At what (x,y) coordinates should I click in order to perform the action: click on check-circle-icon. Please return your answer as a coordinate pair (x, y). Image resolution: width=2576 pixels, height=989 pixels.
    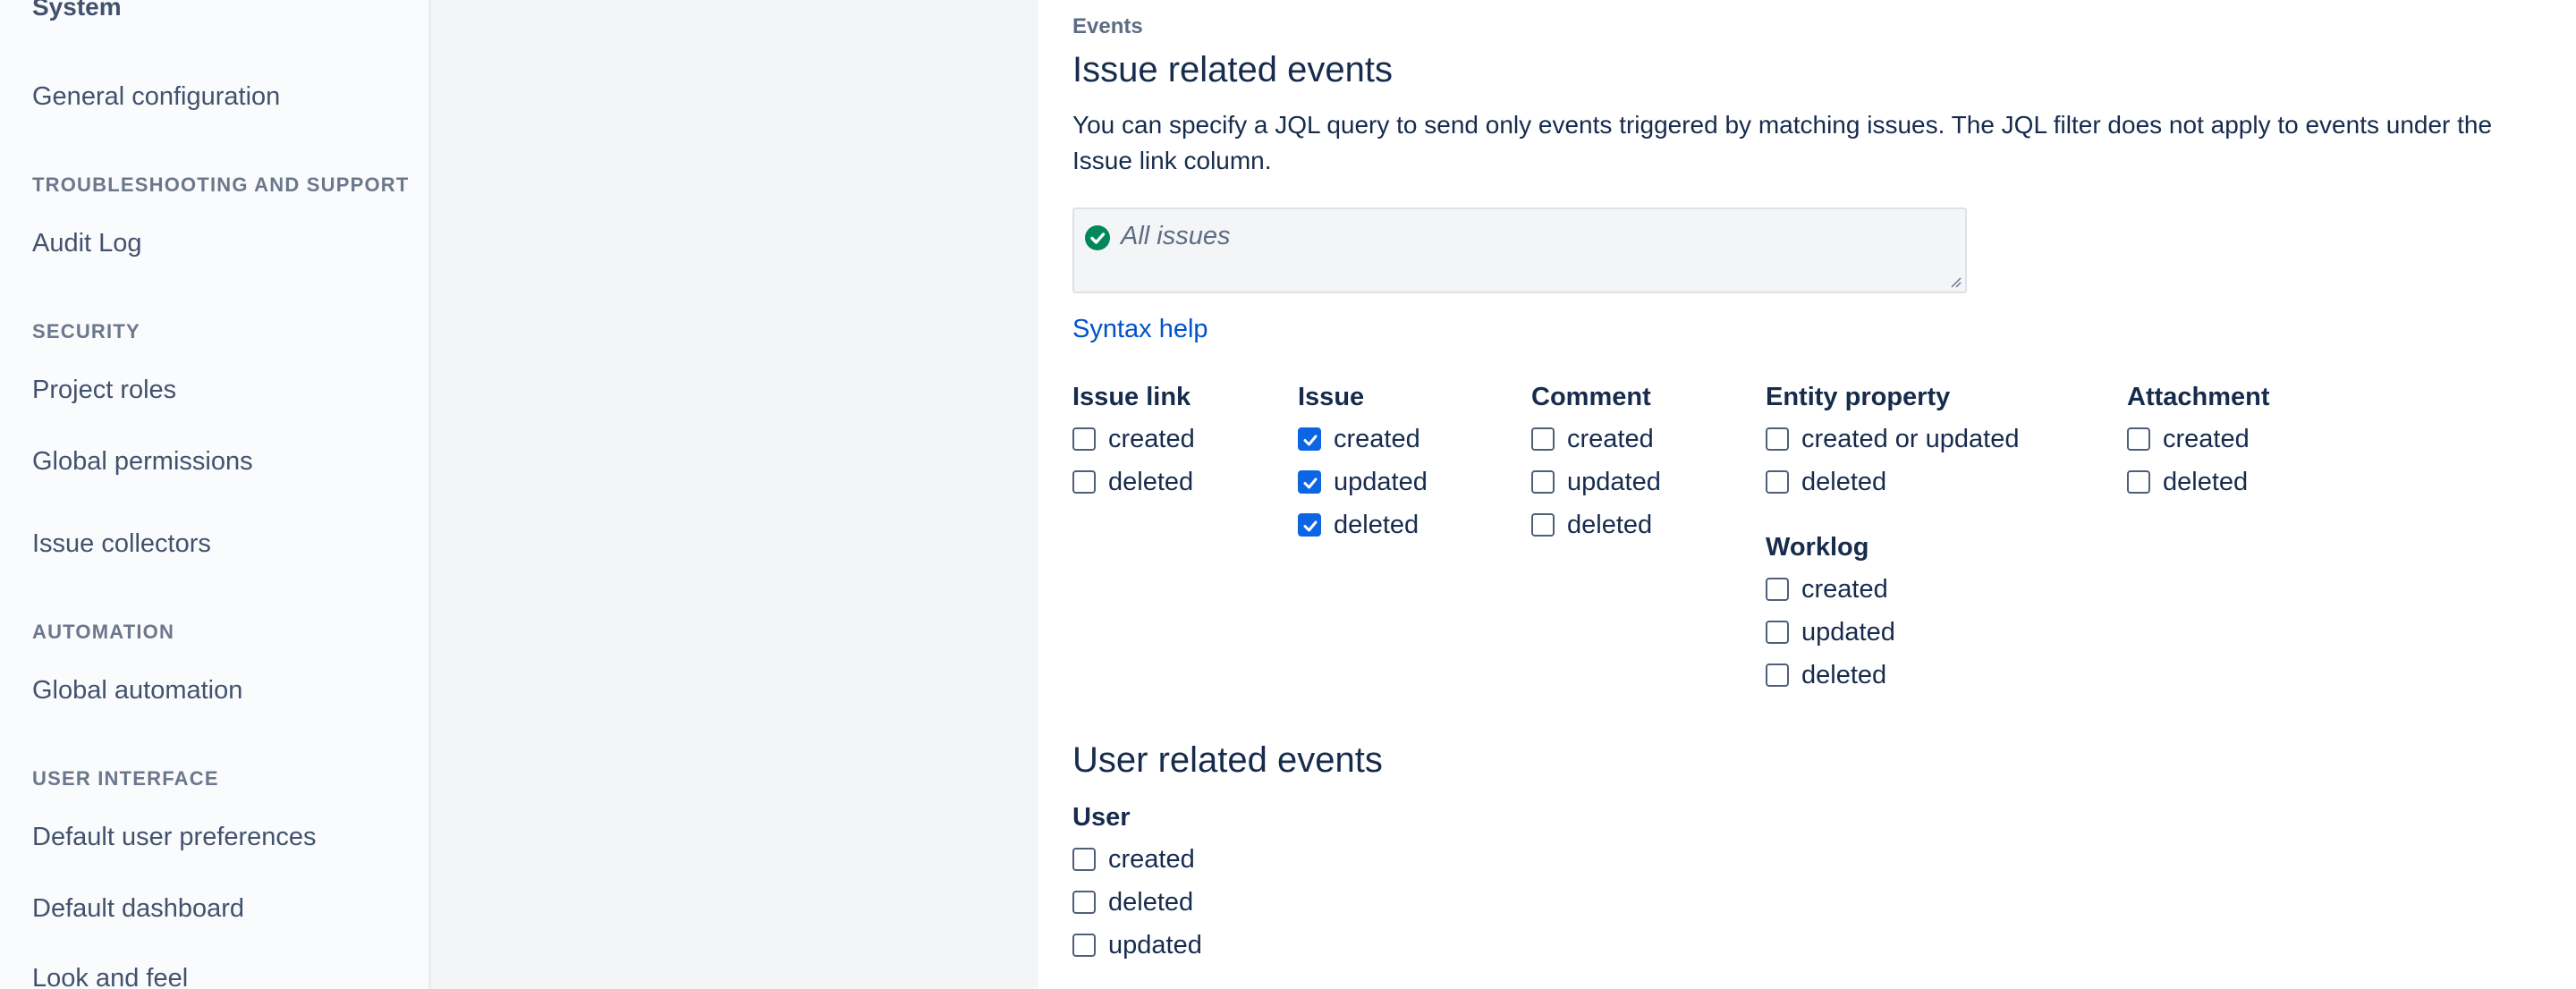
    Looking at the image, I should click on (1097, 237).